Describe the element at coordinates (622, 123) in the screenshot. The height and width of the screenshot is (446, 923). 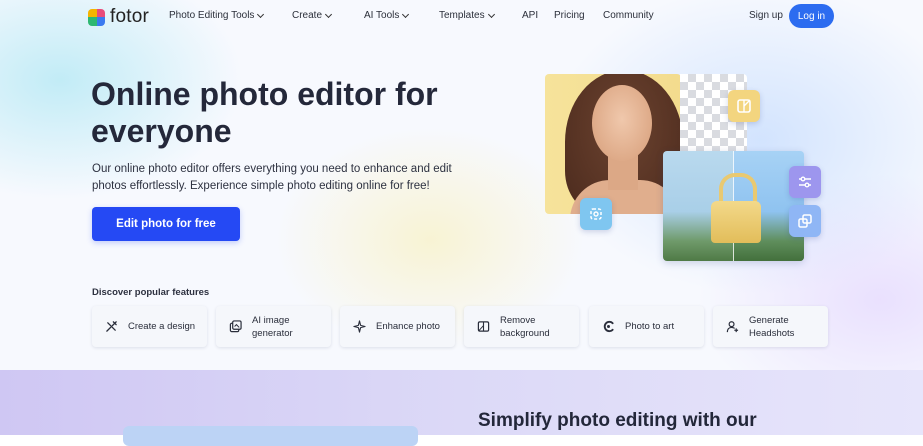
I see `portrait-face` at that location.